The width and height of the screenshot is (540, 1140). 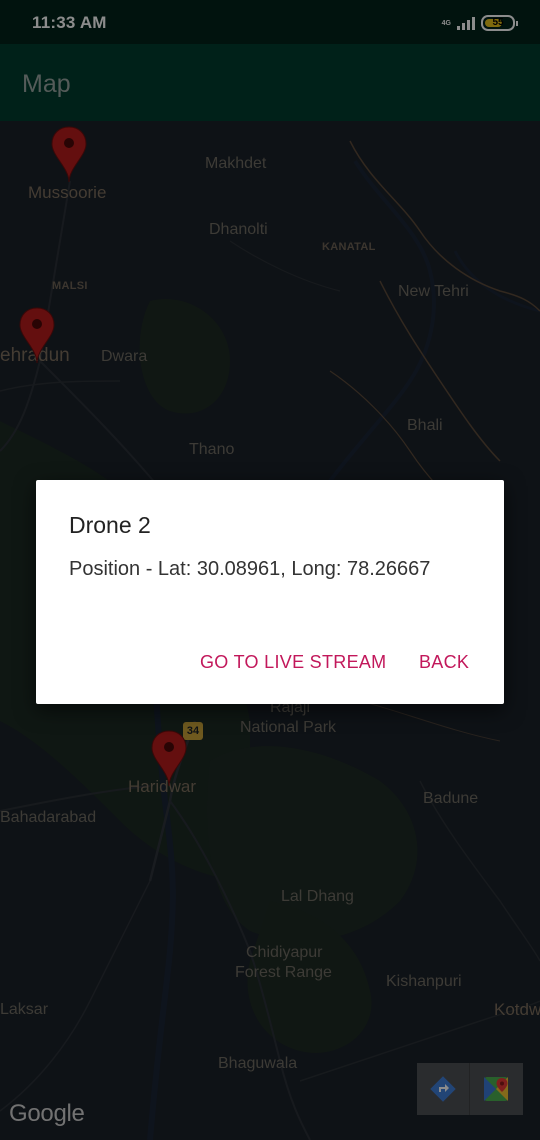 What do you see at coordinates (444, 662) in the screenshot?
I see `back-button: BACK` at bounding box center [444, 662].